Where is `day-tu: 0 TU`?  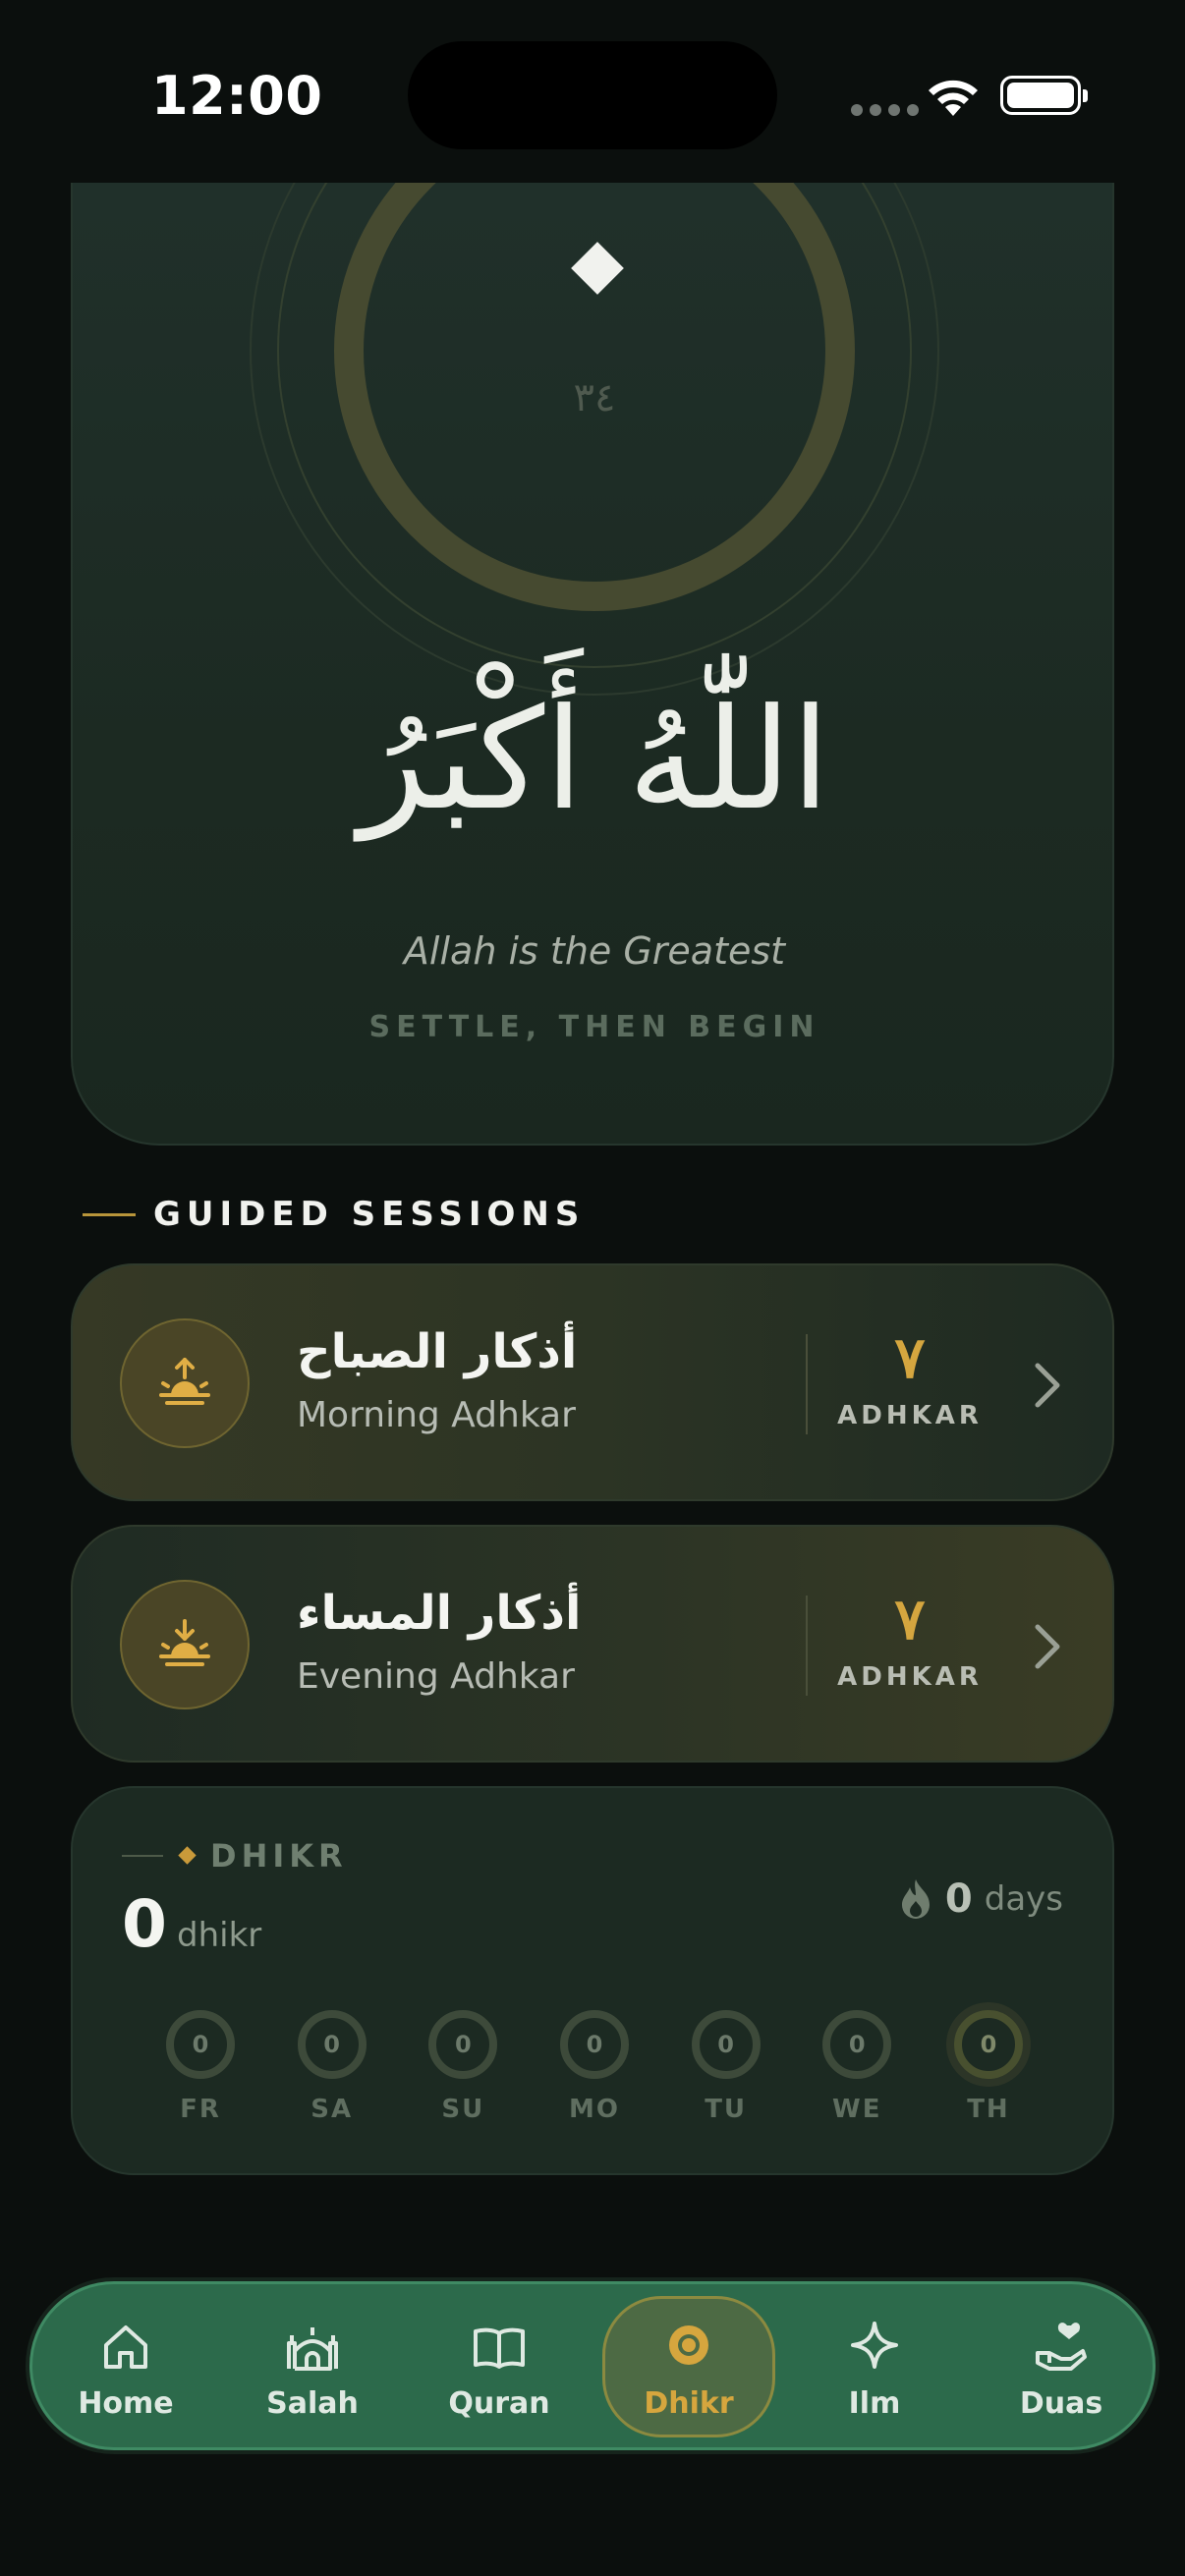 day-tu: 0 TU is located at coordinates (726, 2067).